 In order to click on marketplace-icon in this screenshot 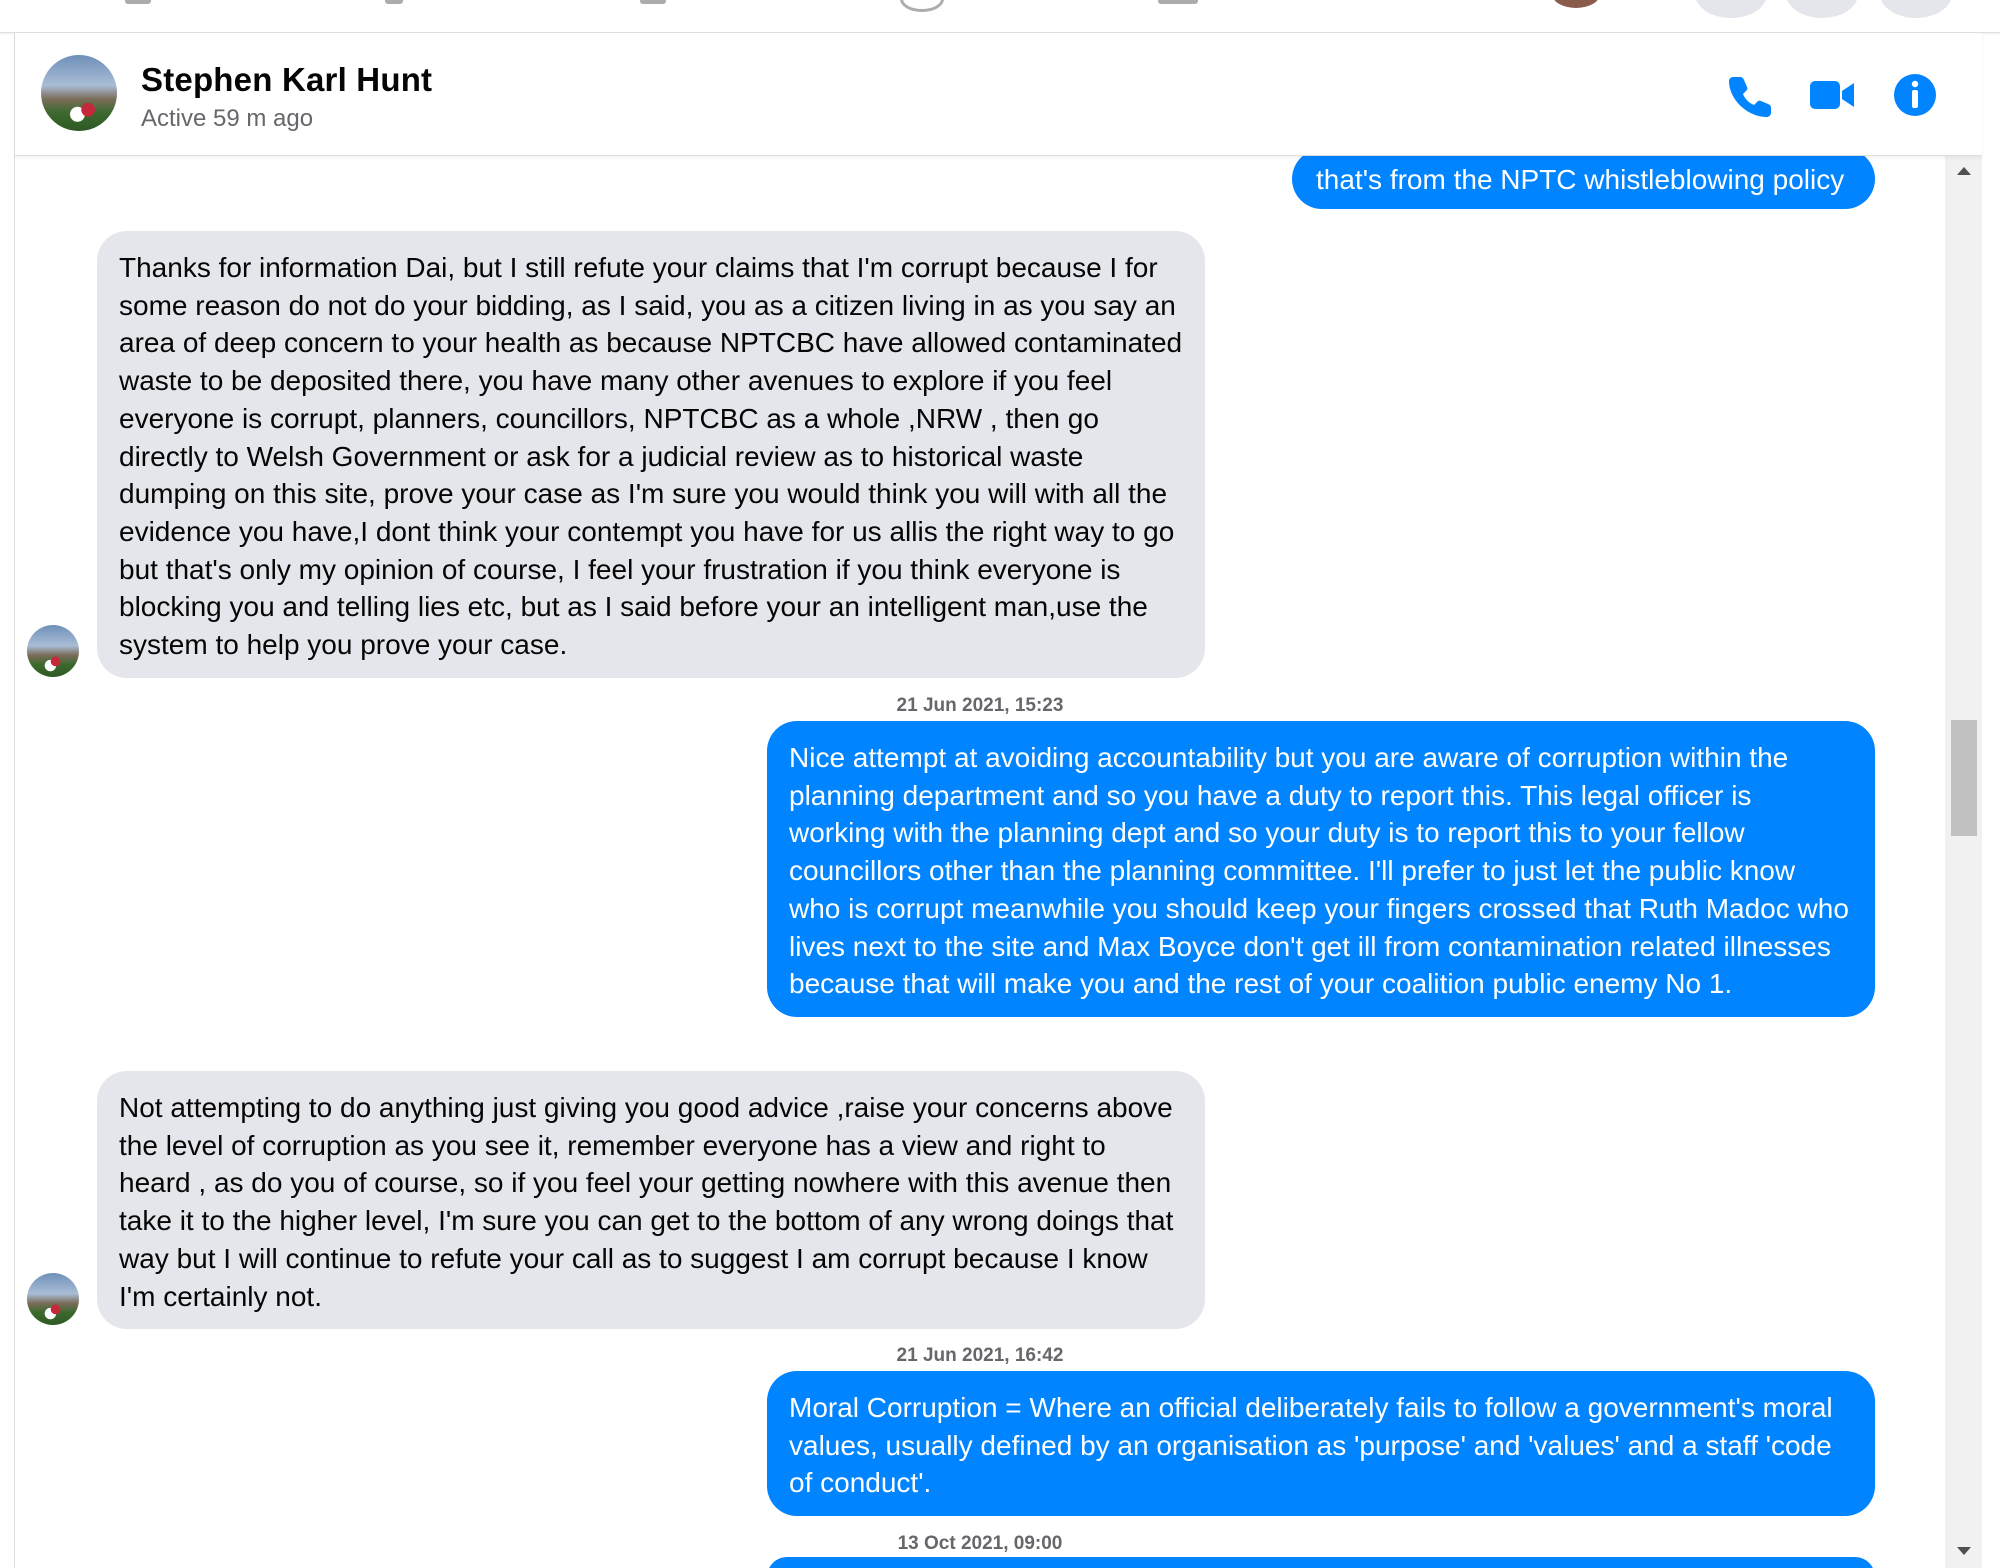, I will do `click(653, 2)`.